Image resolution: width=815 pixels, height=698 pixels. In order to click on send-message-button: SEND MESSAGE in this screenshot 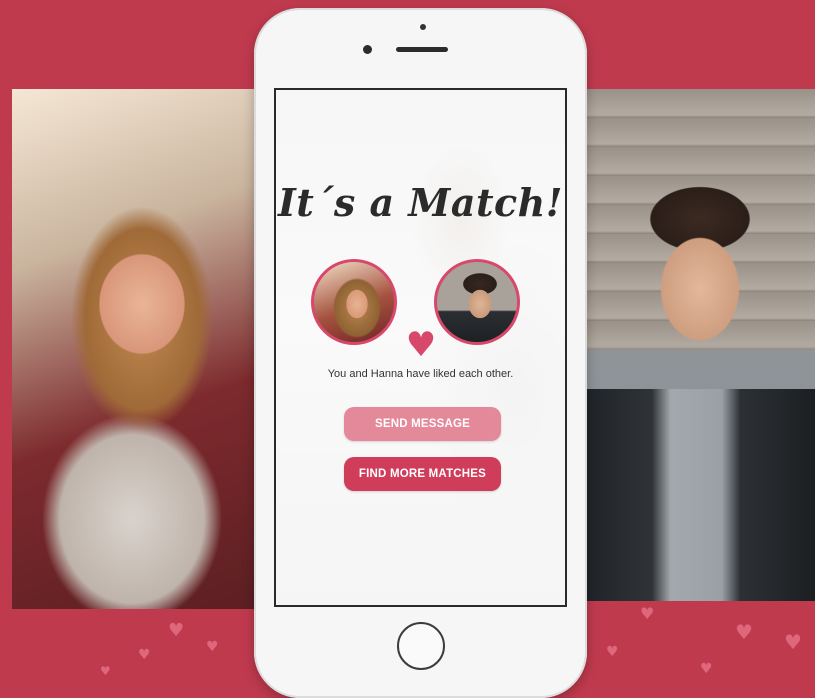, I will do `click(422, 424)`.